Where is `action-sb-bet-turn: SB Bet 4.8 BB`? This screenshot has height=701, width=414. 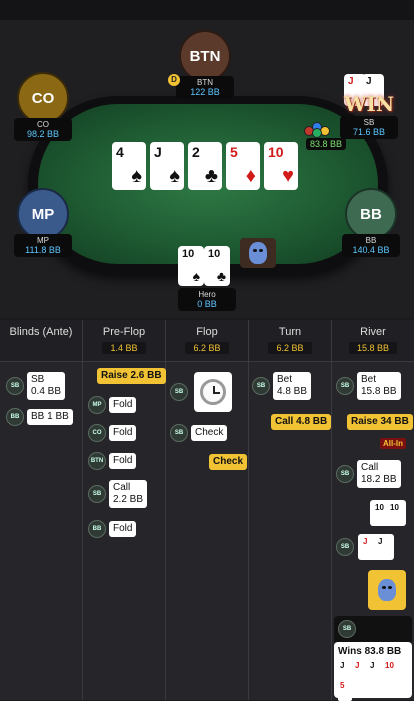
action-sb-bet-turn: SB Bet 4.8 BB is located at coordinates (282, 386).